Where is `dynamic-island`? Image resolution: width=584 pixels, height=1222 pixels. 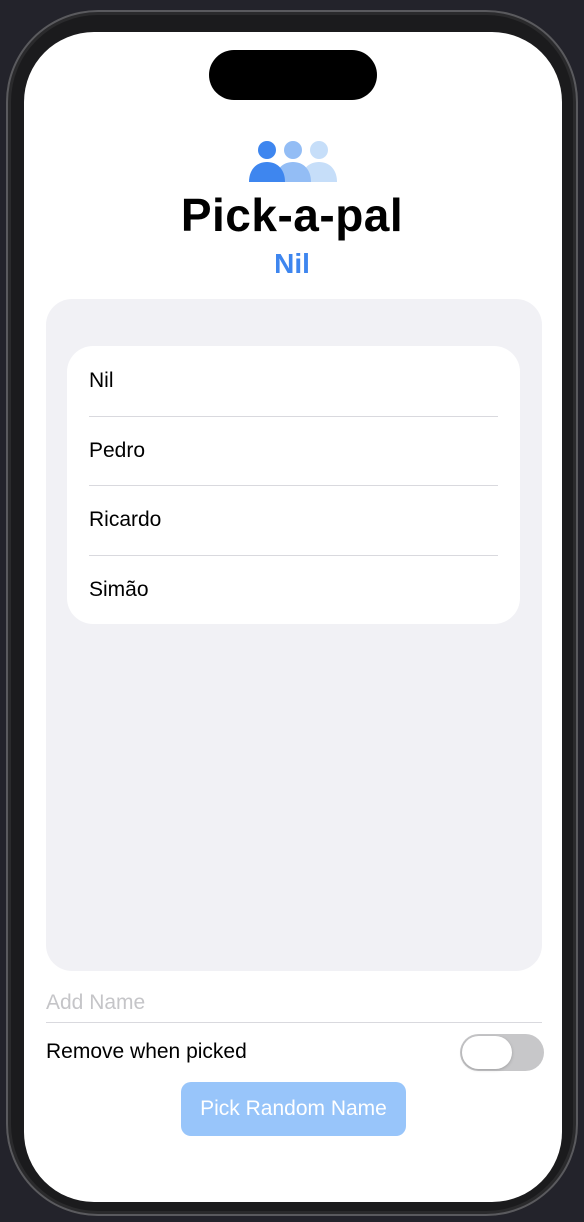
dynamic-island is located at coordinates (293, 75).